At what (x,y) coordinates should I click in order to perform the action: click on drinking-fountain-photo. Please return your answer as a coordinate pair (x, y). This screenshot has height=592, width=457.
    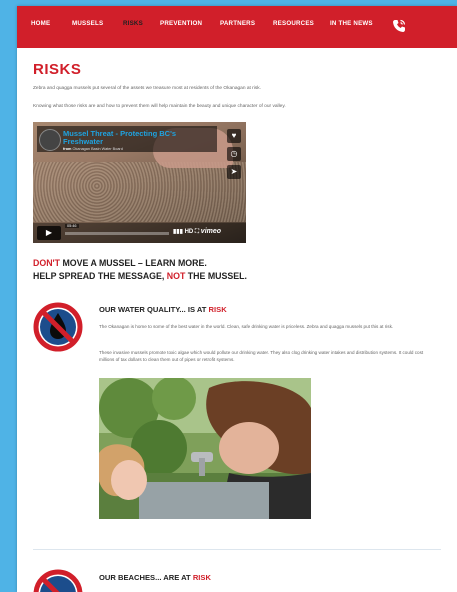
    Looking at the image, I should click on (205, 448).